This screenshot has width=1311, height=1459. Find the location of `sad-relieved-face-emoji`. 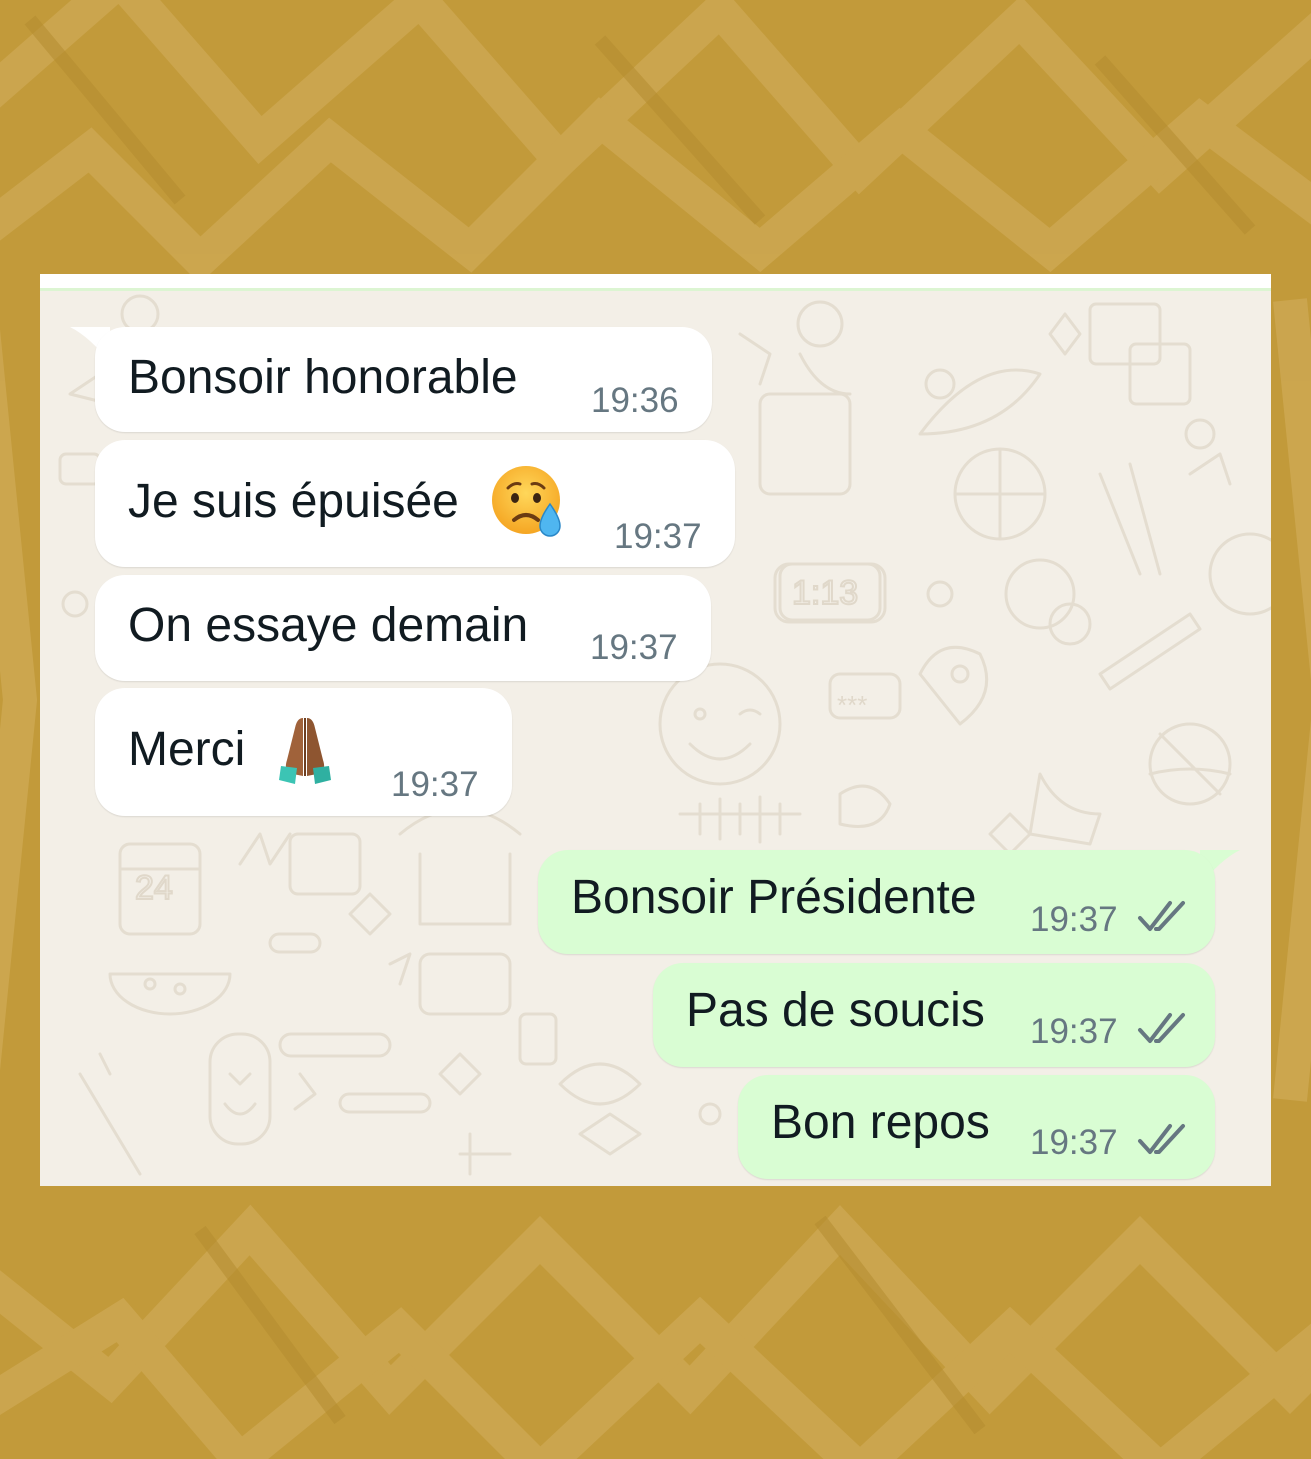

sad-relieved-face-emoji is located at coordinates (526, 501).